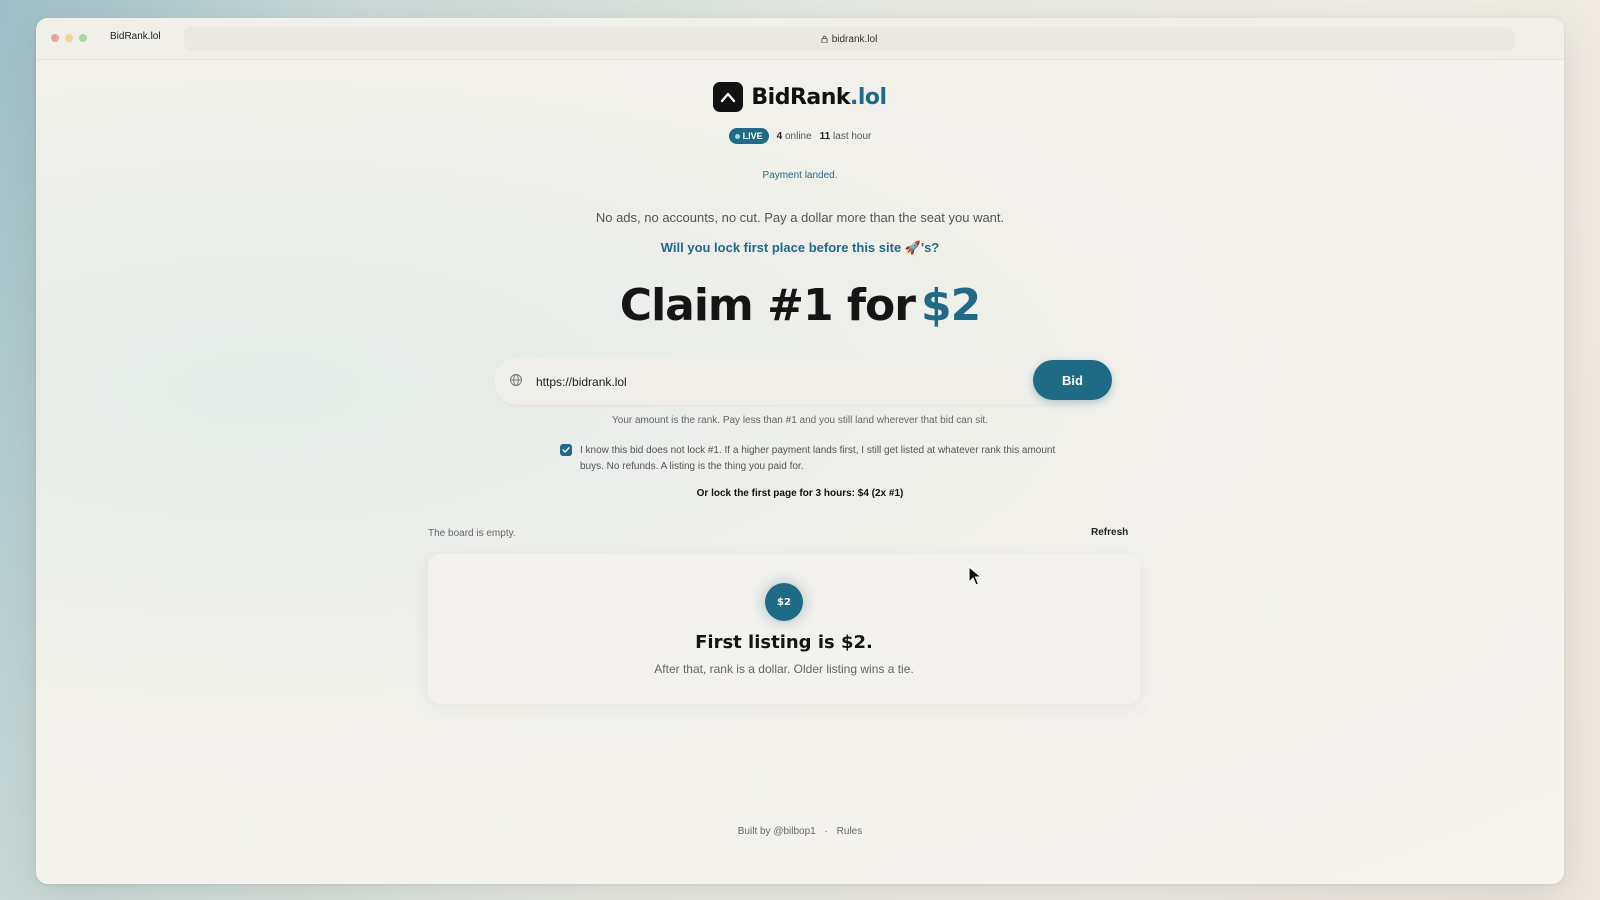 The width and height of the screenshot is (1600, 900). I want to click on agree-checkbox, so click(566, 450).